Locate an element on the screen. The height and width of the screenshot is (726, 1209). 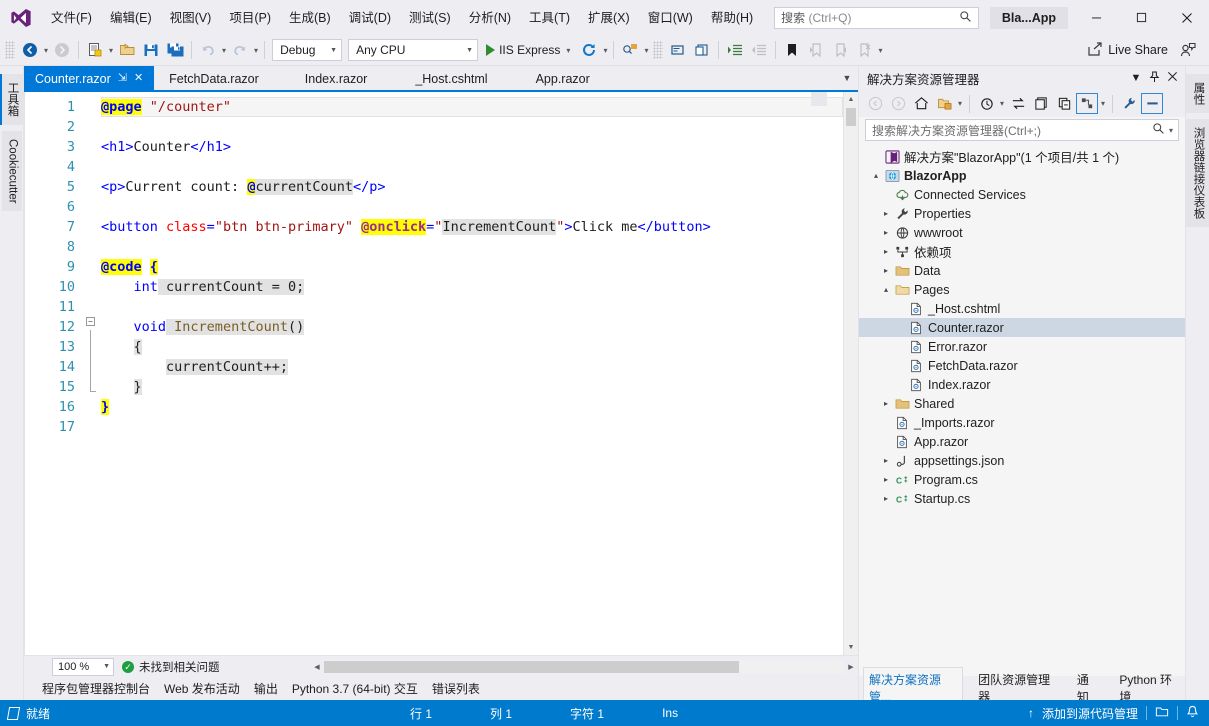
editor-vertical-scrollbar: ▲ ▼ is located at coordinates (850, 373).